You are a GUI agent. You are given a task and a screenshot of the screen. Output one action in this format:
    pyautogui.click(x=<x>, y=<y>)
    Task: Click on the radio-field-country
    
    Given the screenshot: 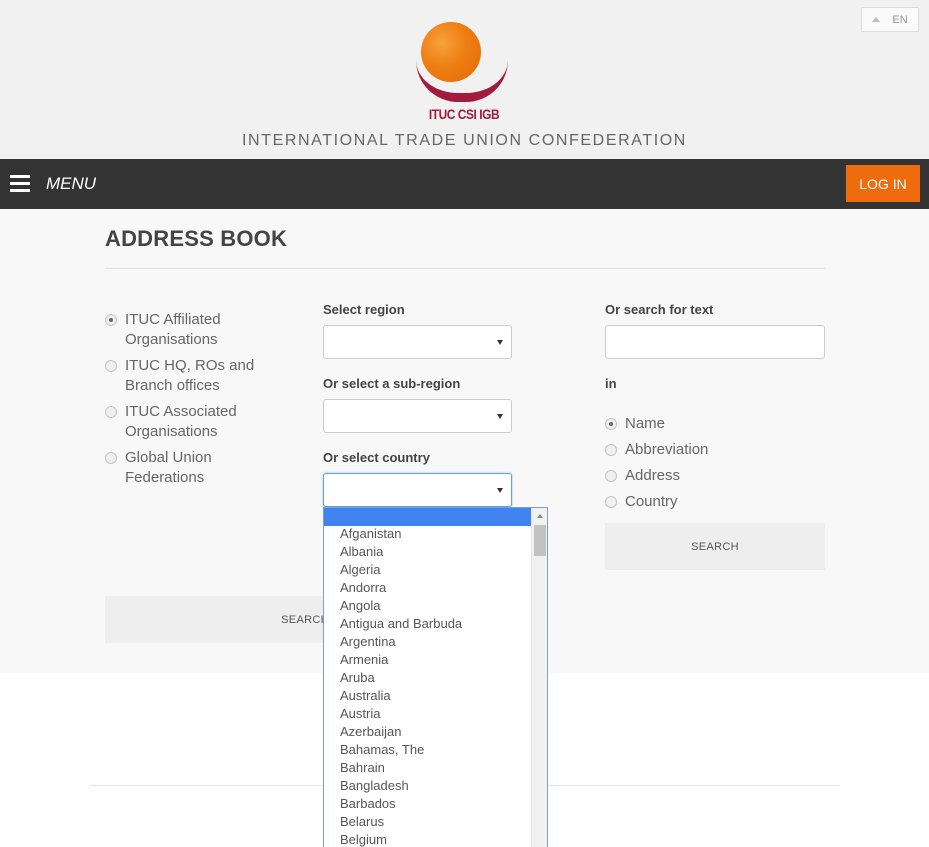 What is the action you would take?
    pyautogui.click(x=611, y=502)
    